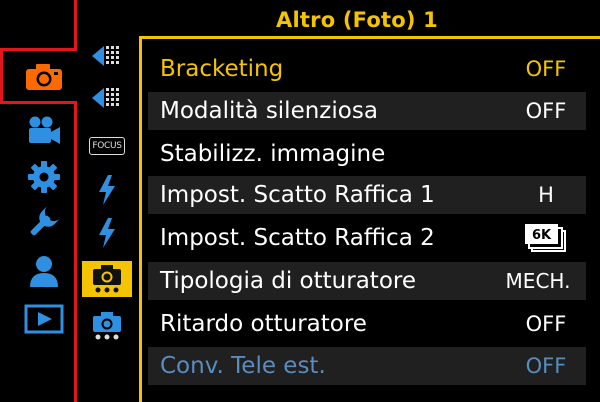 The height and width of the screenshot is (402, 600). Describe the element at coordinates (75, 25) in the screenshot. I see `active-tab-outline-top` at that location.